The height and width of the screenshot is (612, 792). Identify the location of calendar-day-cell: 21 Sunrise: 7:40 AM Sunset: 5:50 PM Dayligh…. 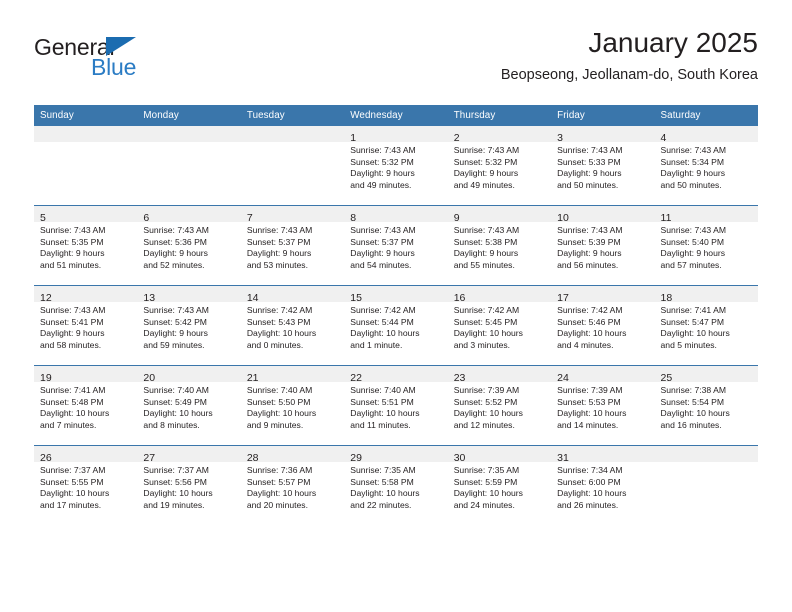
(292, 405).